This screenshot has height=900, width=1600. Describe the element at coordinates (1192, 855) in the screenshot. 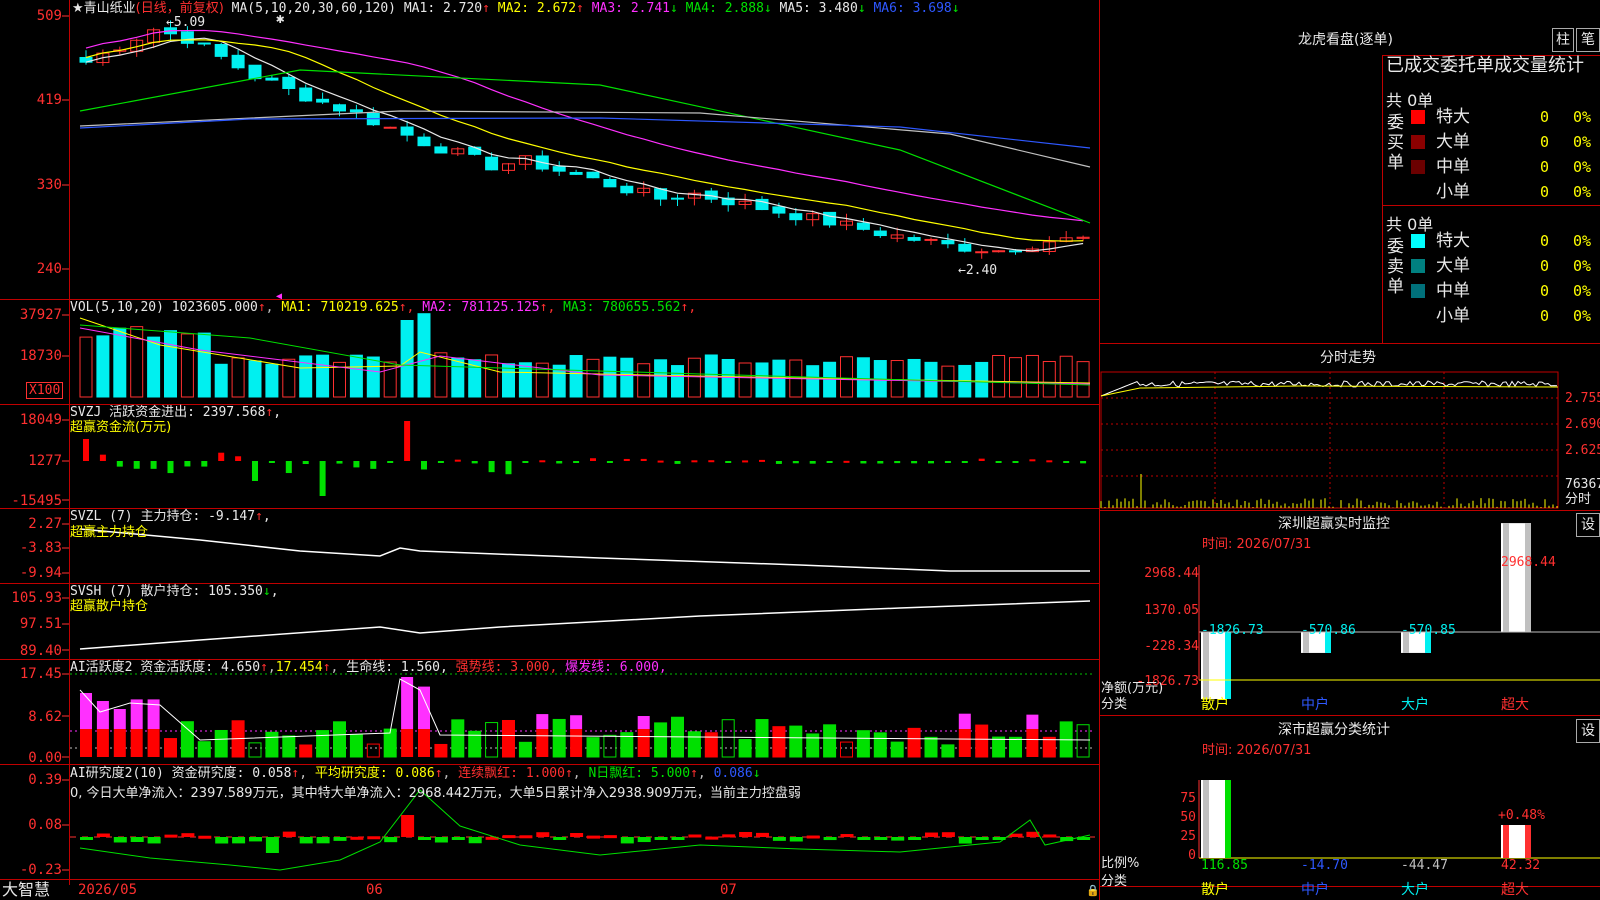

I see `szstat-axis-tick: 0` at that location.